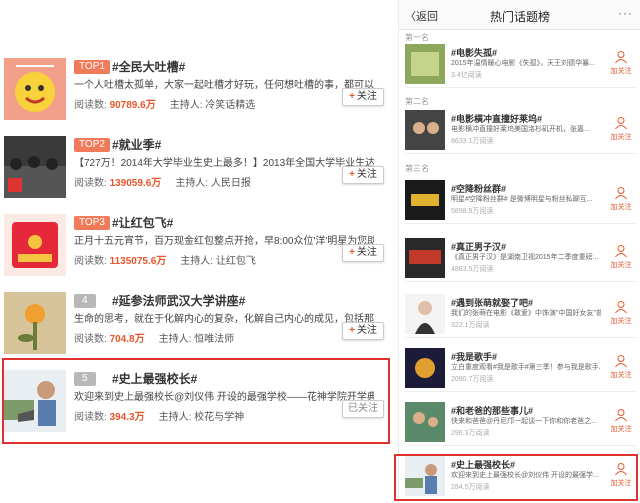  I want to click on section-label: 第二名, so click(417, 101).